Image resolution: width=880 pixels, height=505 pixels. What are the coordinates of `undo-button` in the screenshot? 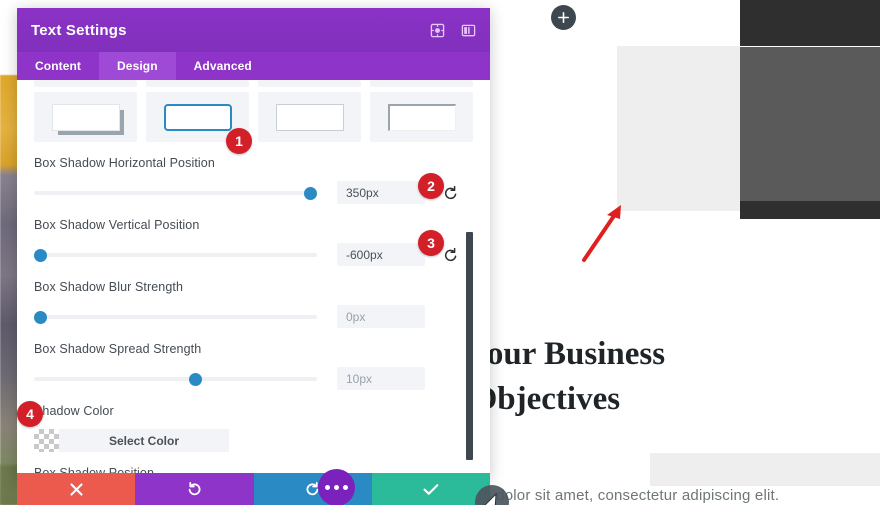 It's located at (194, 489).